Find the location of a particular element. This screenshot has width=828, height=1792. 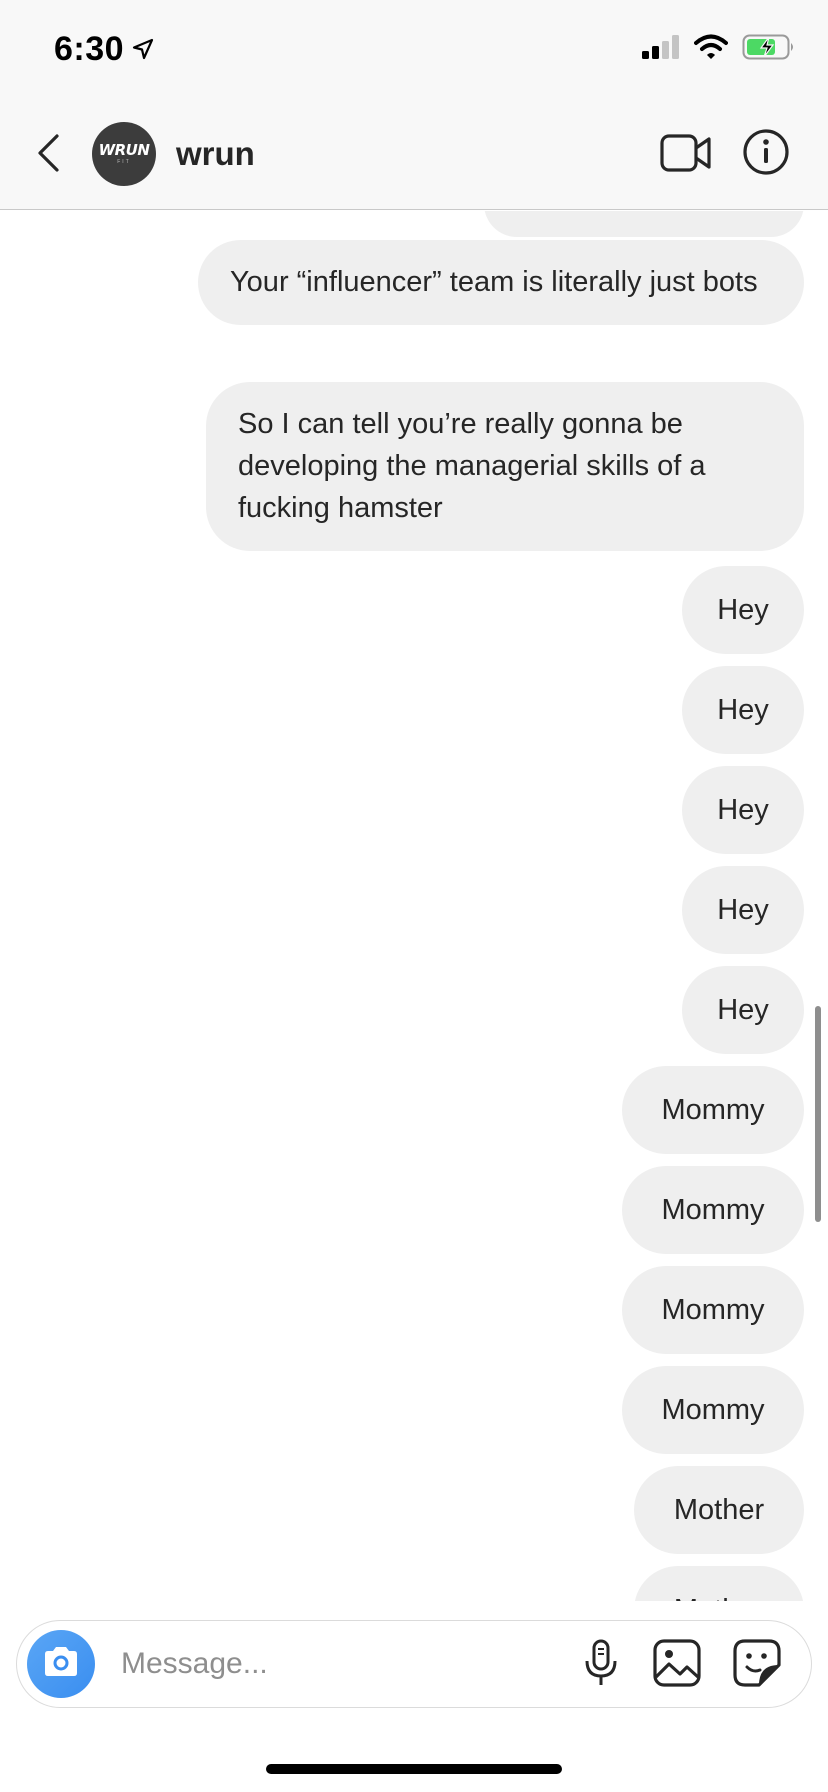

message-bubble-partial: Mother is located at coordinates (719, 1583).